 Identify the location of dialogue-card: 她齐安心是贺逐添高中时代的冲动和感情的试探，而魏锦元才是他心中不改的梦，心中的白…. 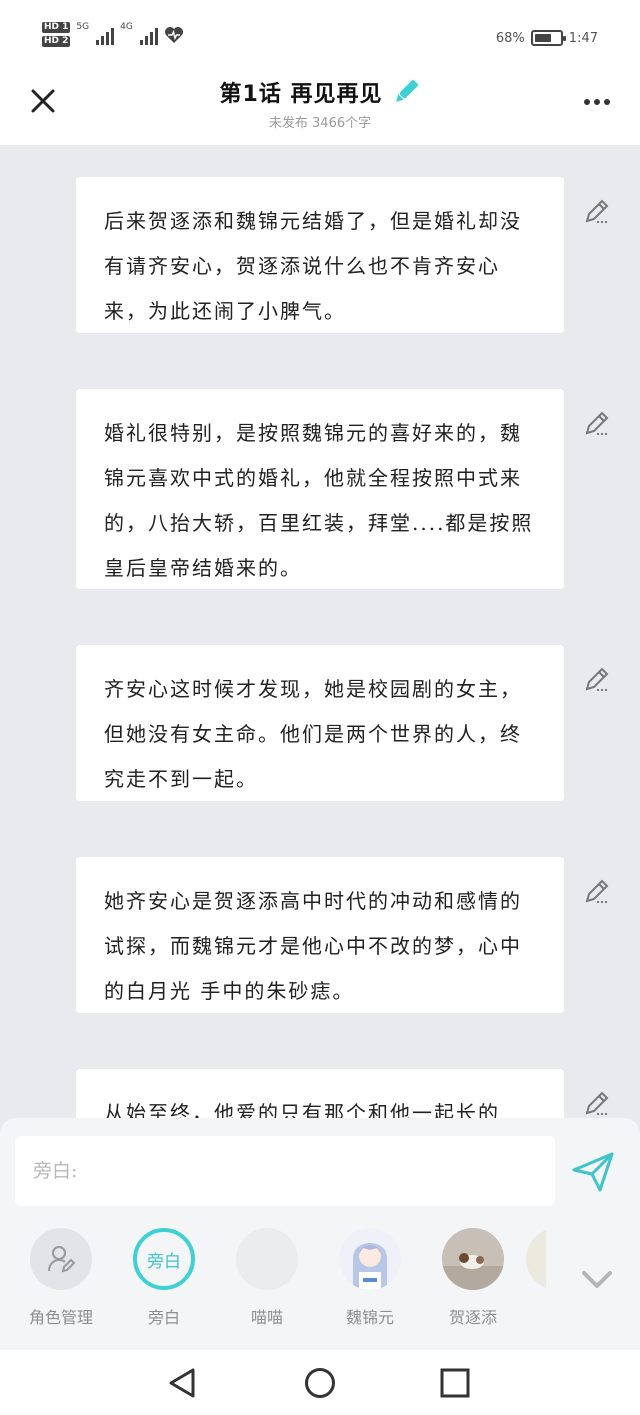
(320, 935).